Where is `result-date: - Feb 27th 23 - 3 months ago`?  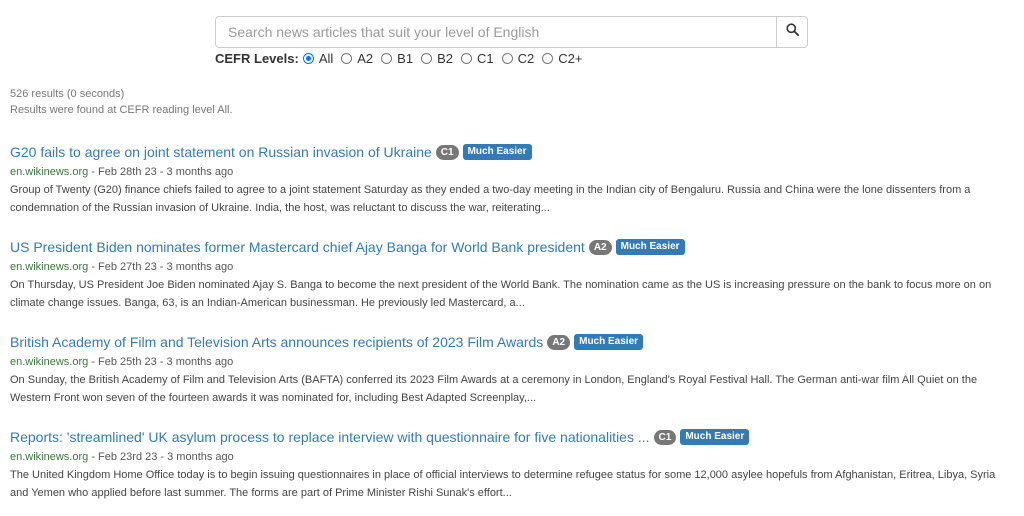
result-date: - Feb 27th 23 - 3 months ago is located at coordinates (161, 267).